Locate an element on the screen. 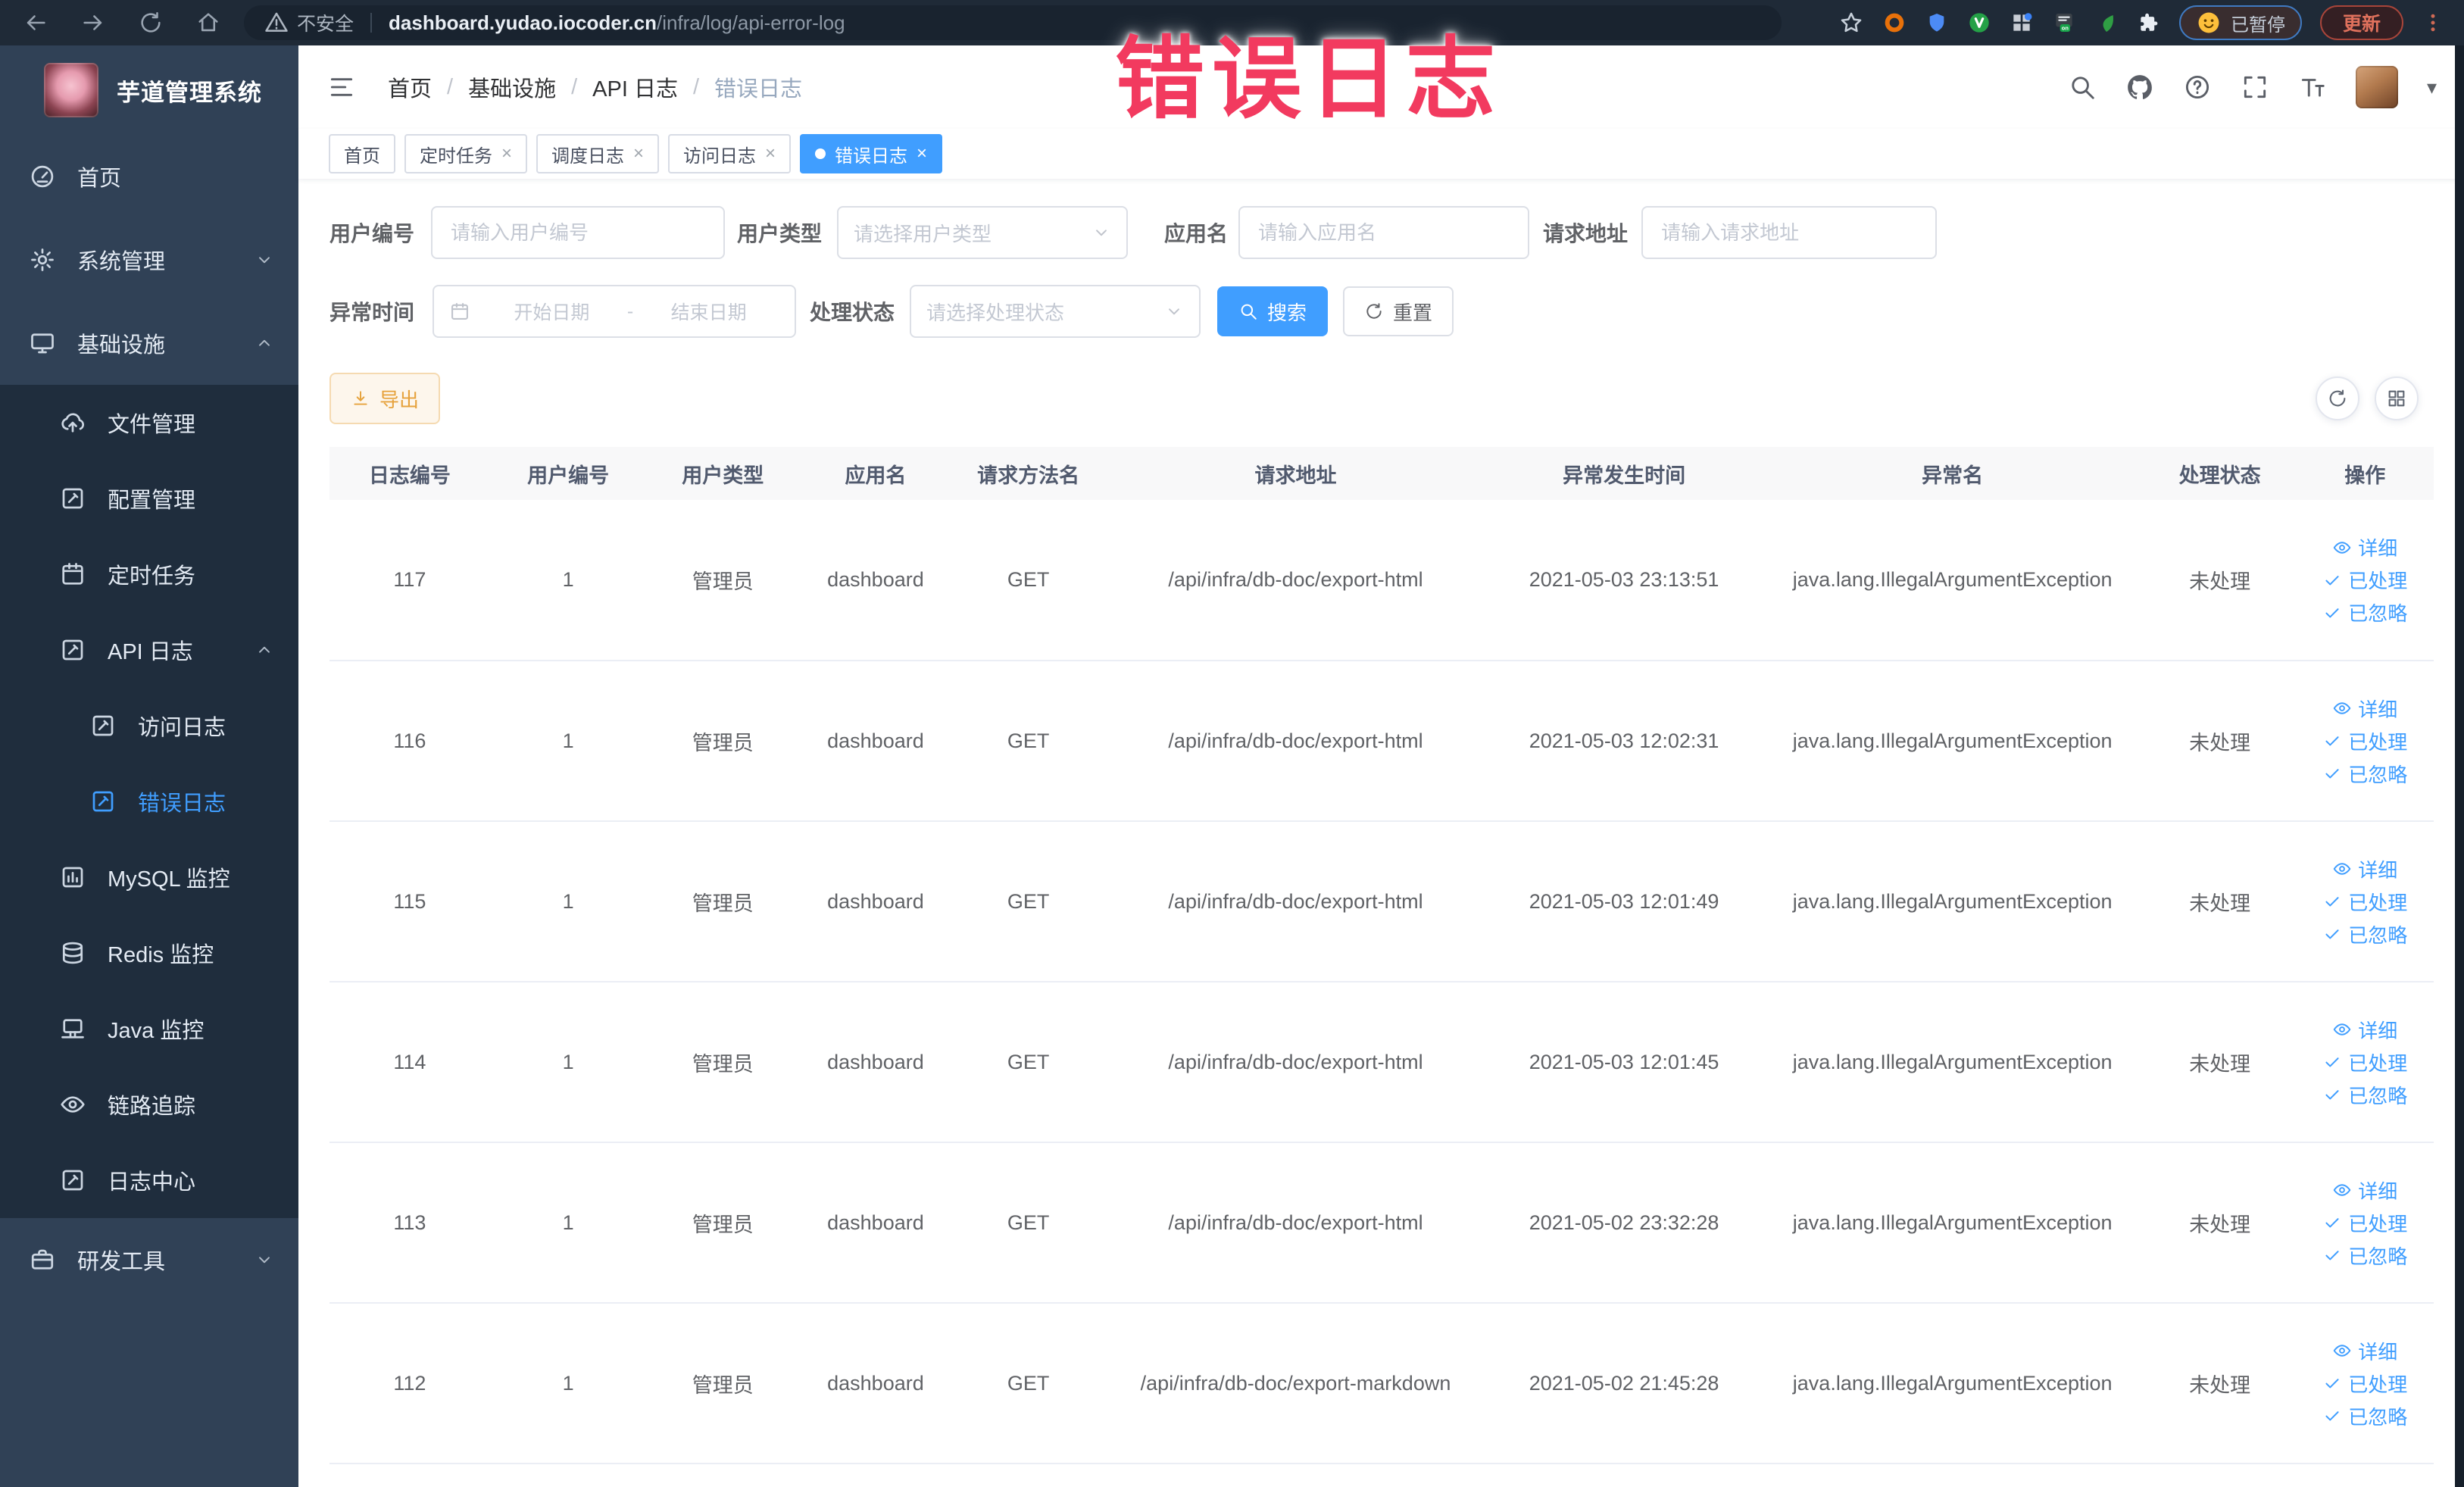  refresh-table-button is located at coordinates (2337, 398).